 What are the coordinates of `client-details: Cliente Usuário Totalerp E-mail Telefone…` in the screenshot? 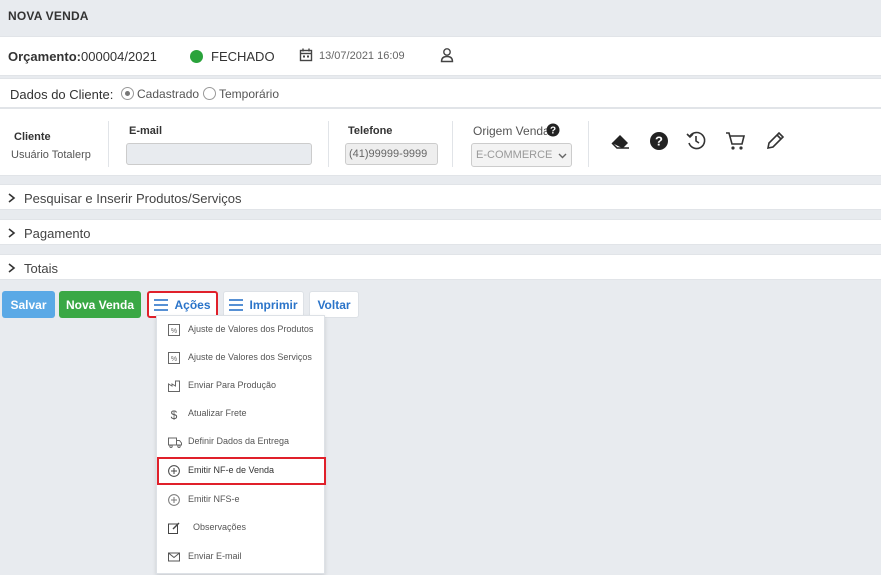 It's located at (440, 142).